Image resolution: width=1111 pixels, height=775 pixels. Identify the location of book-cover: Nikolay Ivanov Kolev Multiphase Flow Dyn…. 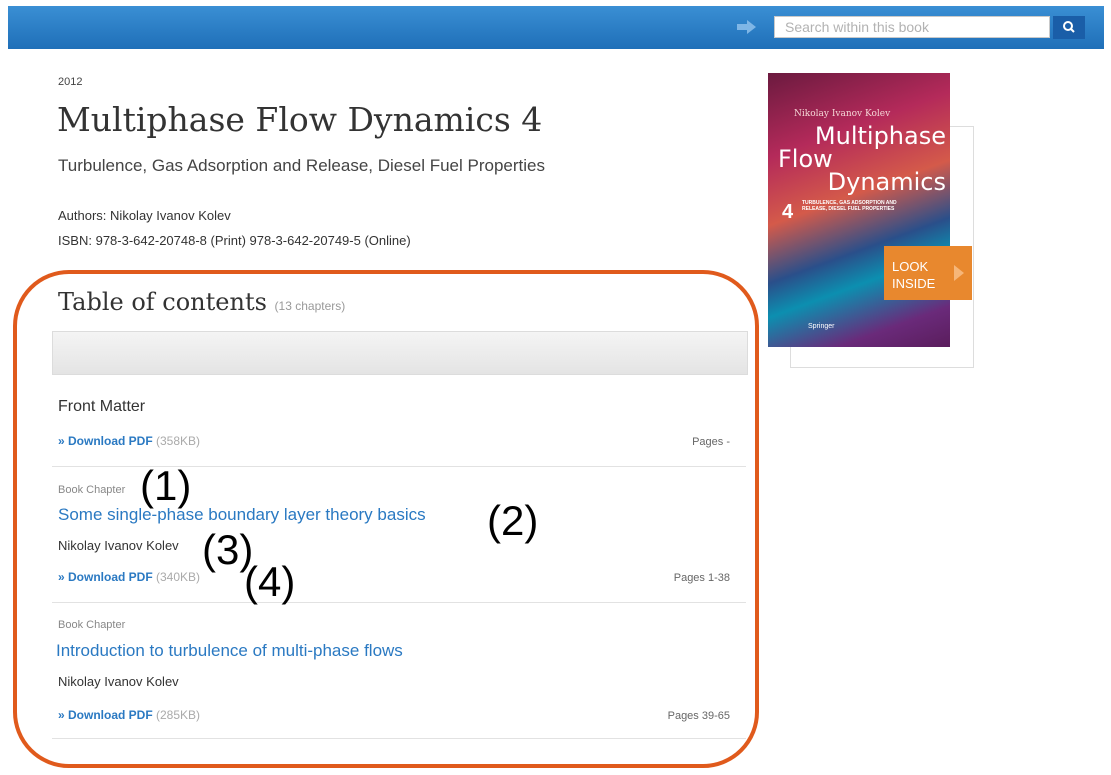
(859, 210).